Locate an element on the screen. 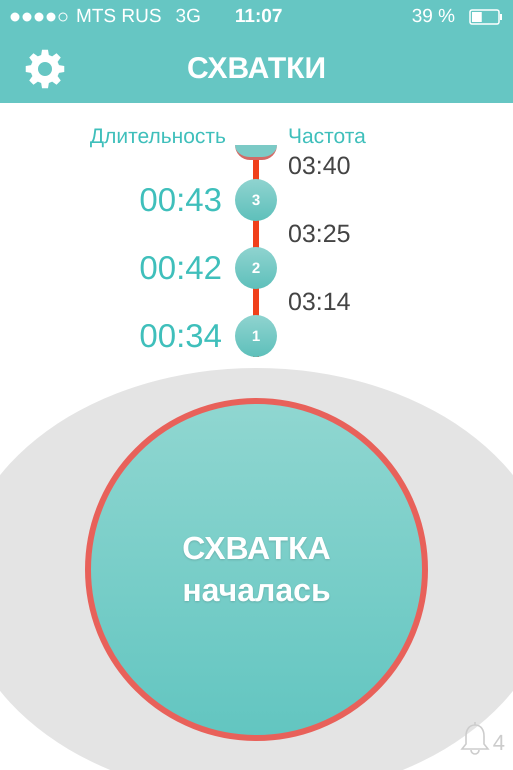 Image resolution: width=513 pixels, height=770 pixels. carrier-text: MTS RUS is located at coordinates (119, 17).